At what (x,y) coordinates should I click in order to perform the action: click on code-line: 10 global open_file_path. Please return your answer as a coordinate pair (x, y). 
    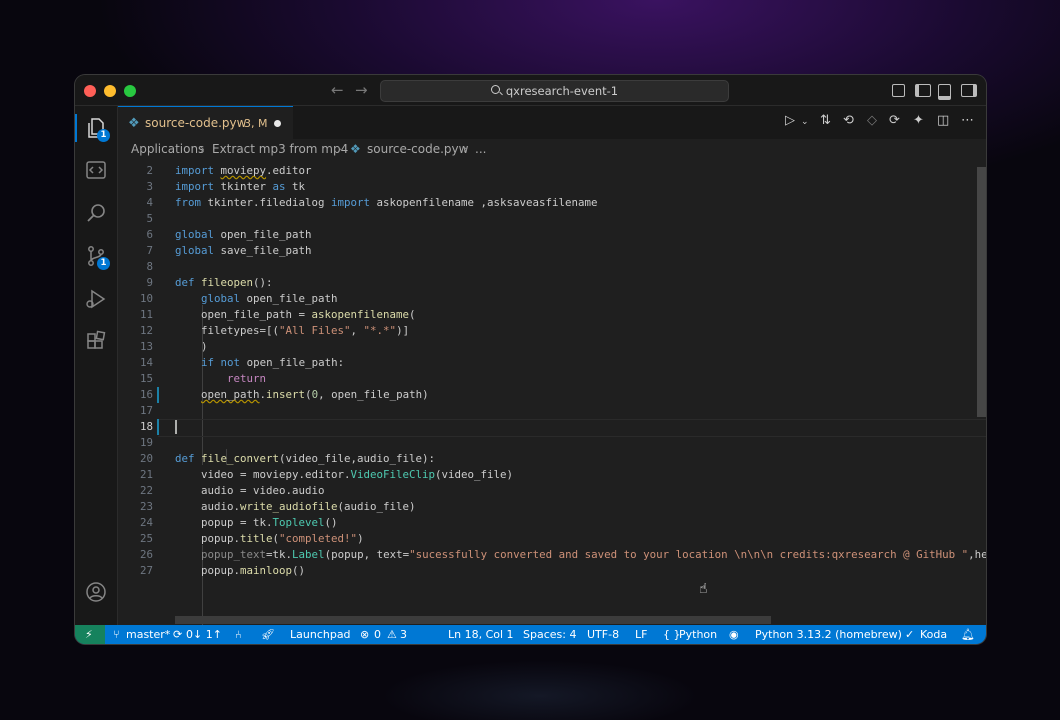
    Looking at the image, I should click on (548, 299).